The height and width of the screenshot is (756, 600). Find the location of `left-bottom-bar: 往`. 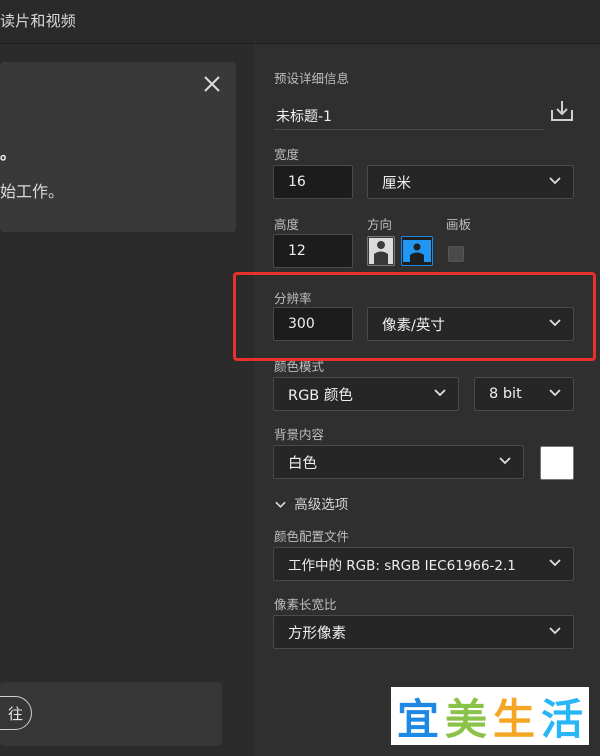

left-bottom-bar: 往 is located at coordinates (111, 714).